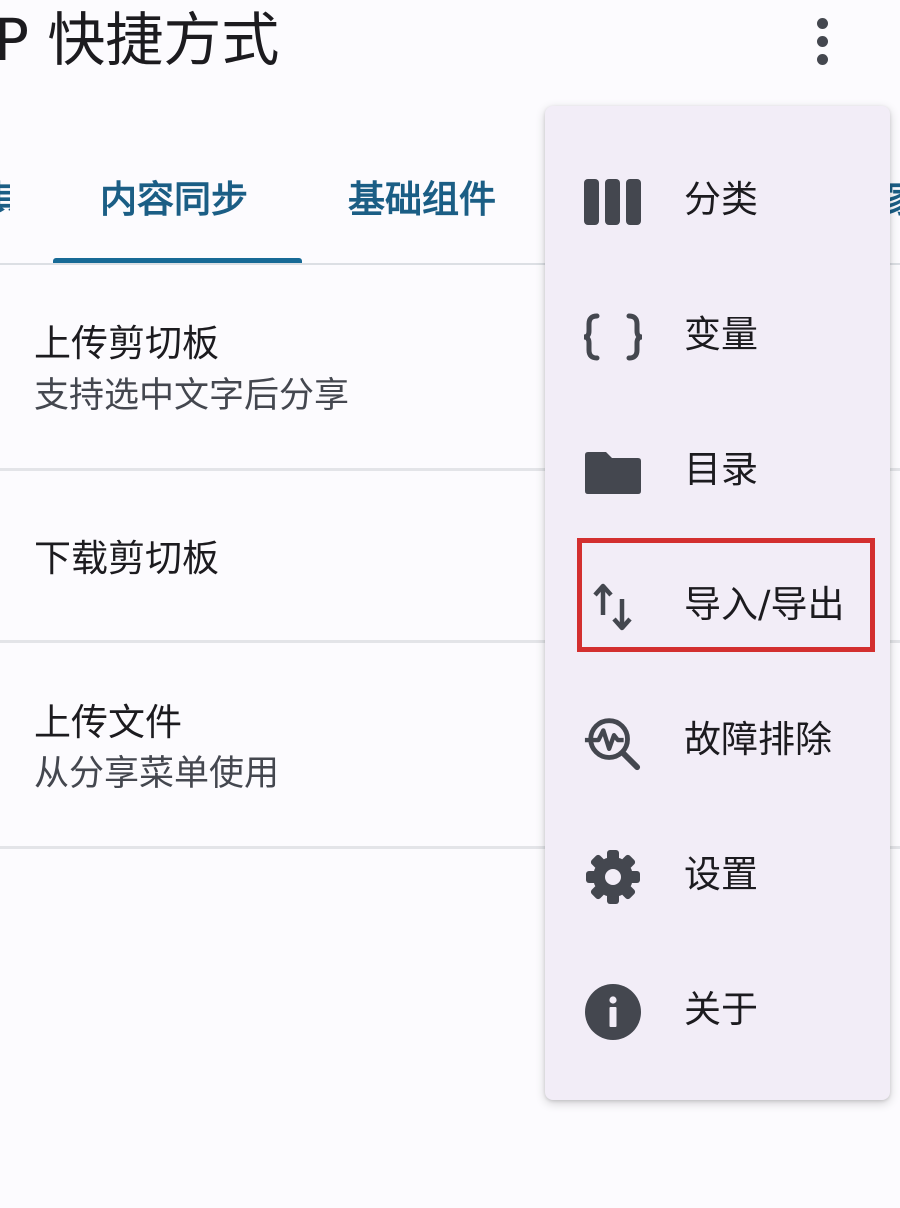 The image size is (900, 1208). What do you see at coordinates (174, 200) in the screenshot?
I see `tab-content-sync: 内容同步` at bounding box center [174, 200].